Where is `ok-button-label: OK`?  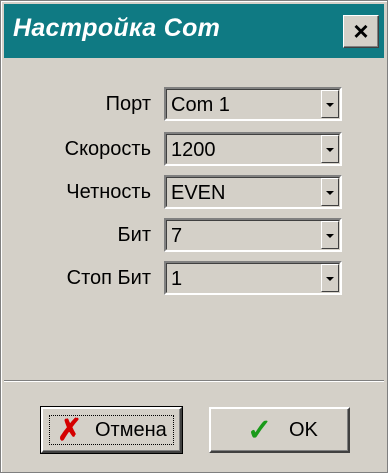
ok-button-label: OK is located at coordinates (303, 430).